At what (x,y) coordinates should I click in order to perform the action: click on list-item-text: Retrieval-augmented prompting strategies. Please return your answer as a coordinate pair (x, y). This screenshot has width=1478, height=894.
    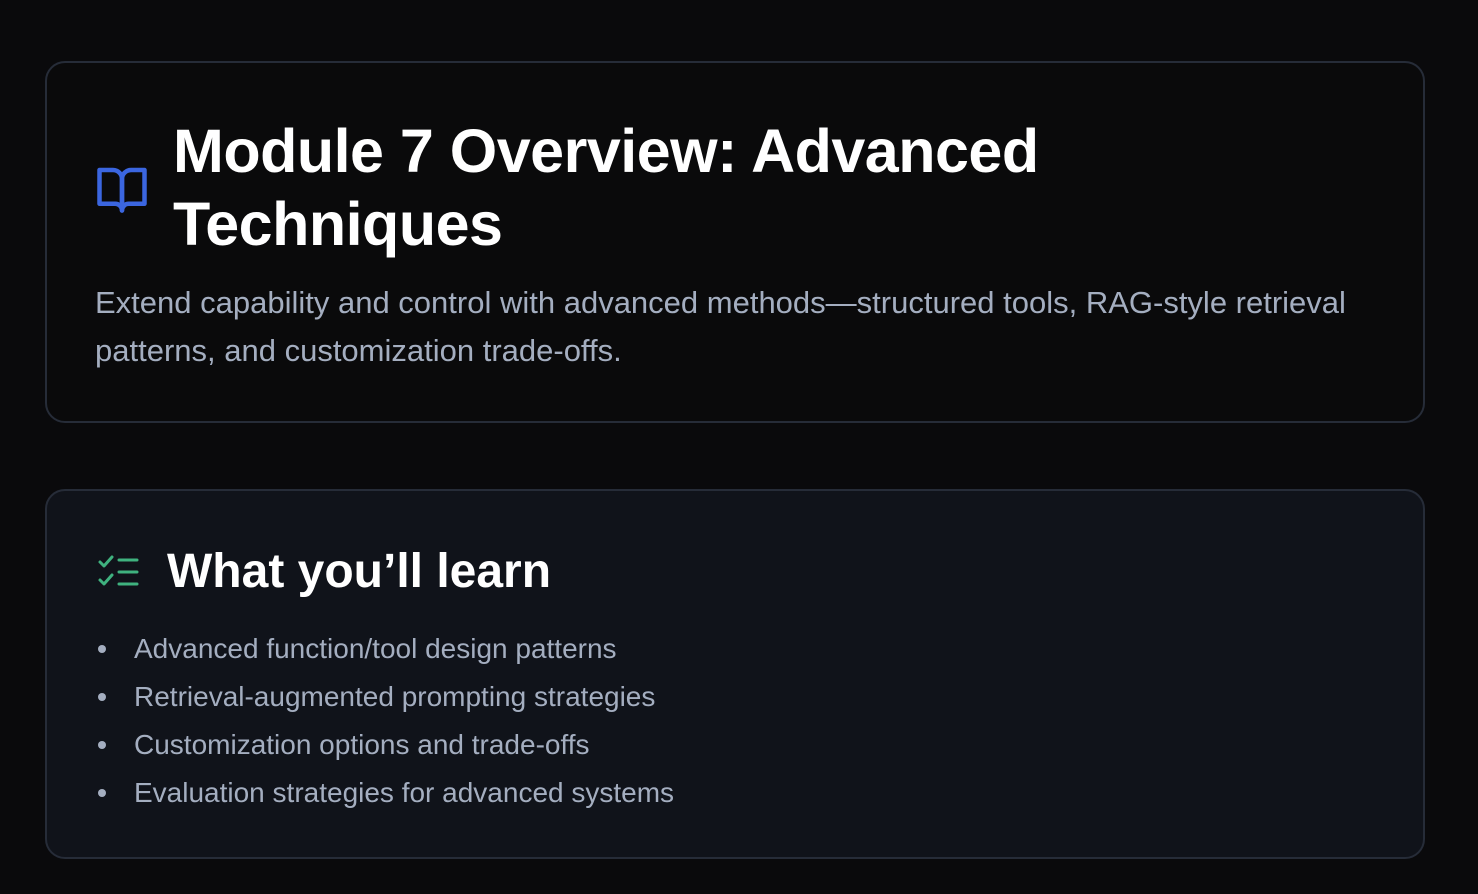
    Looking at the image, I should click on (395, 696).